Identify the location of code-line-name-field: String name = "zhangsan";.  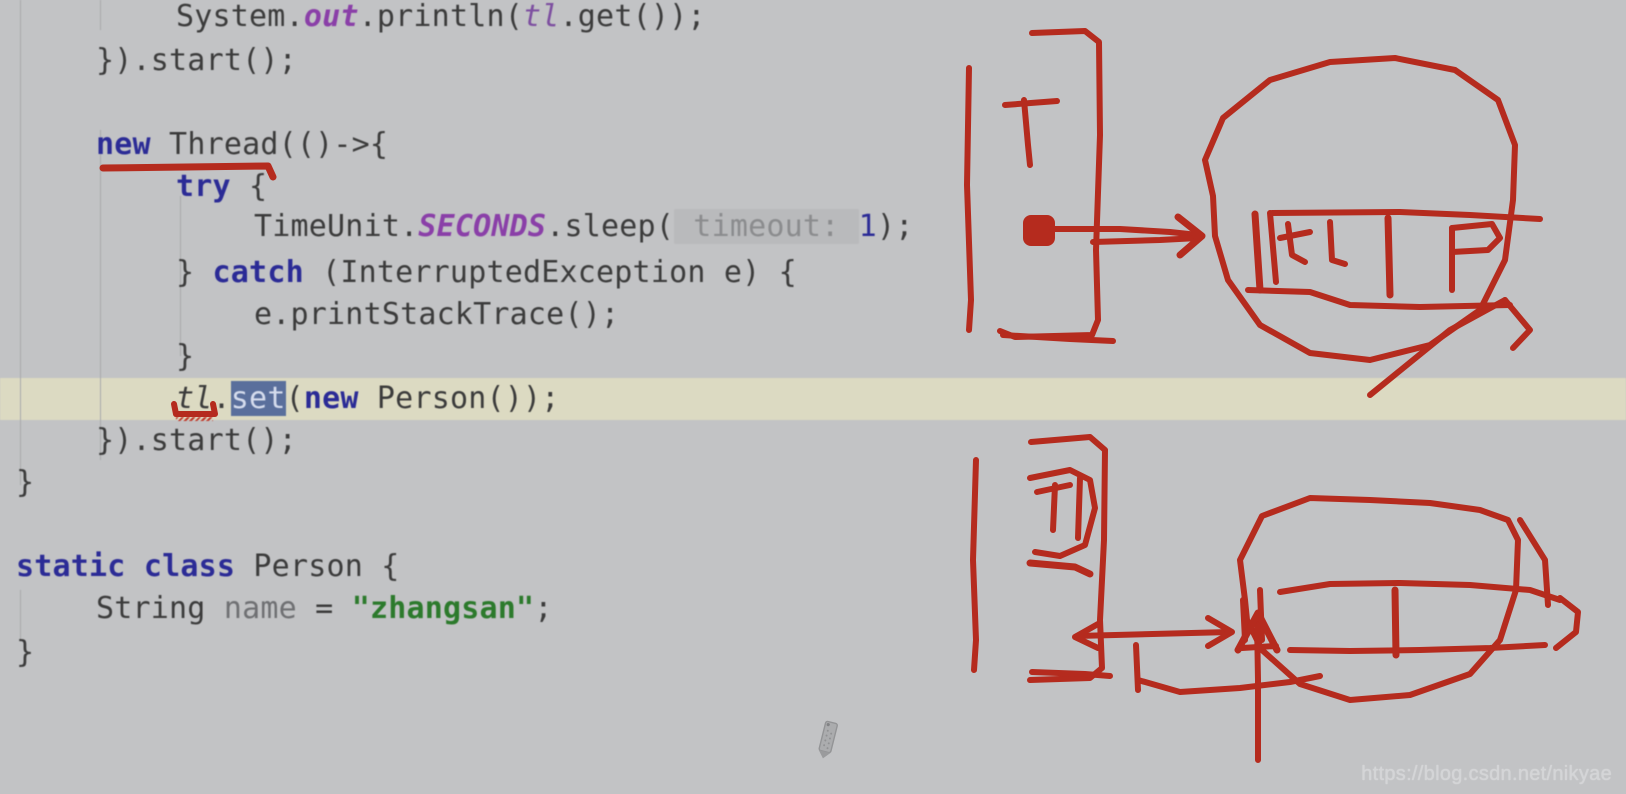
(324, 609).